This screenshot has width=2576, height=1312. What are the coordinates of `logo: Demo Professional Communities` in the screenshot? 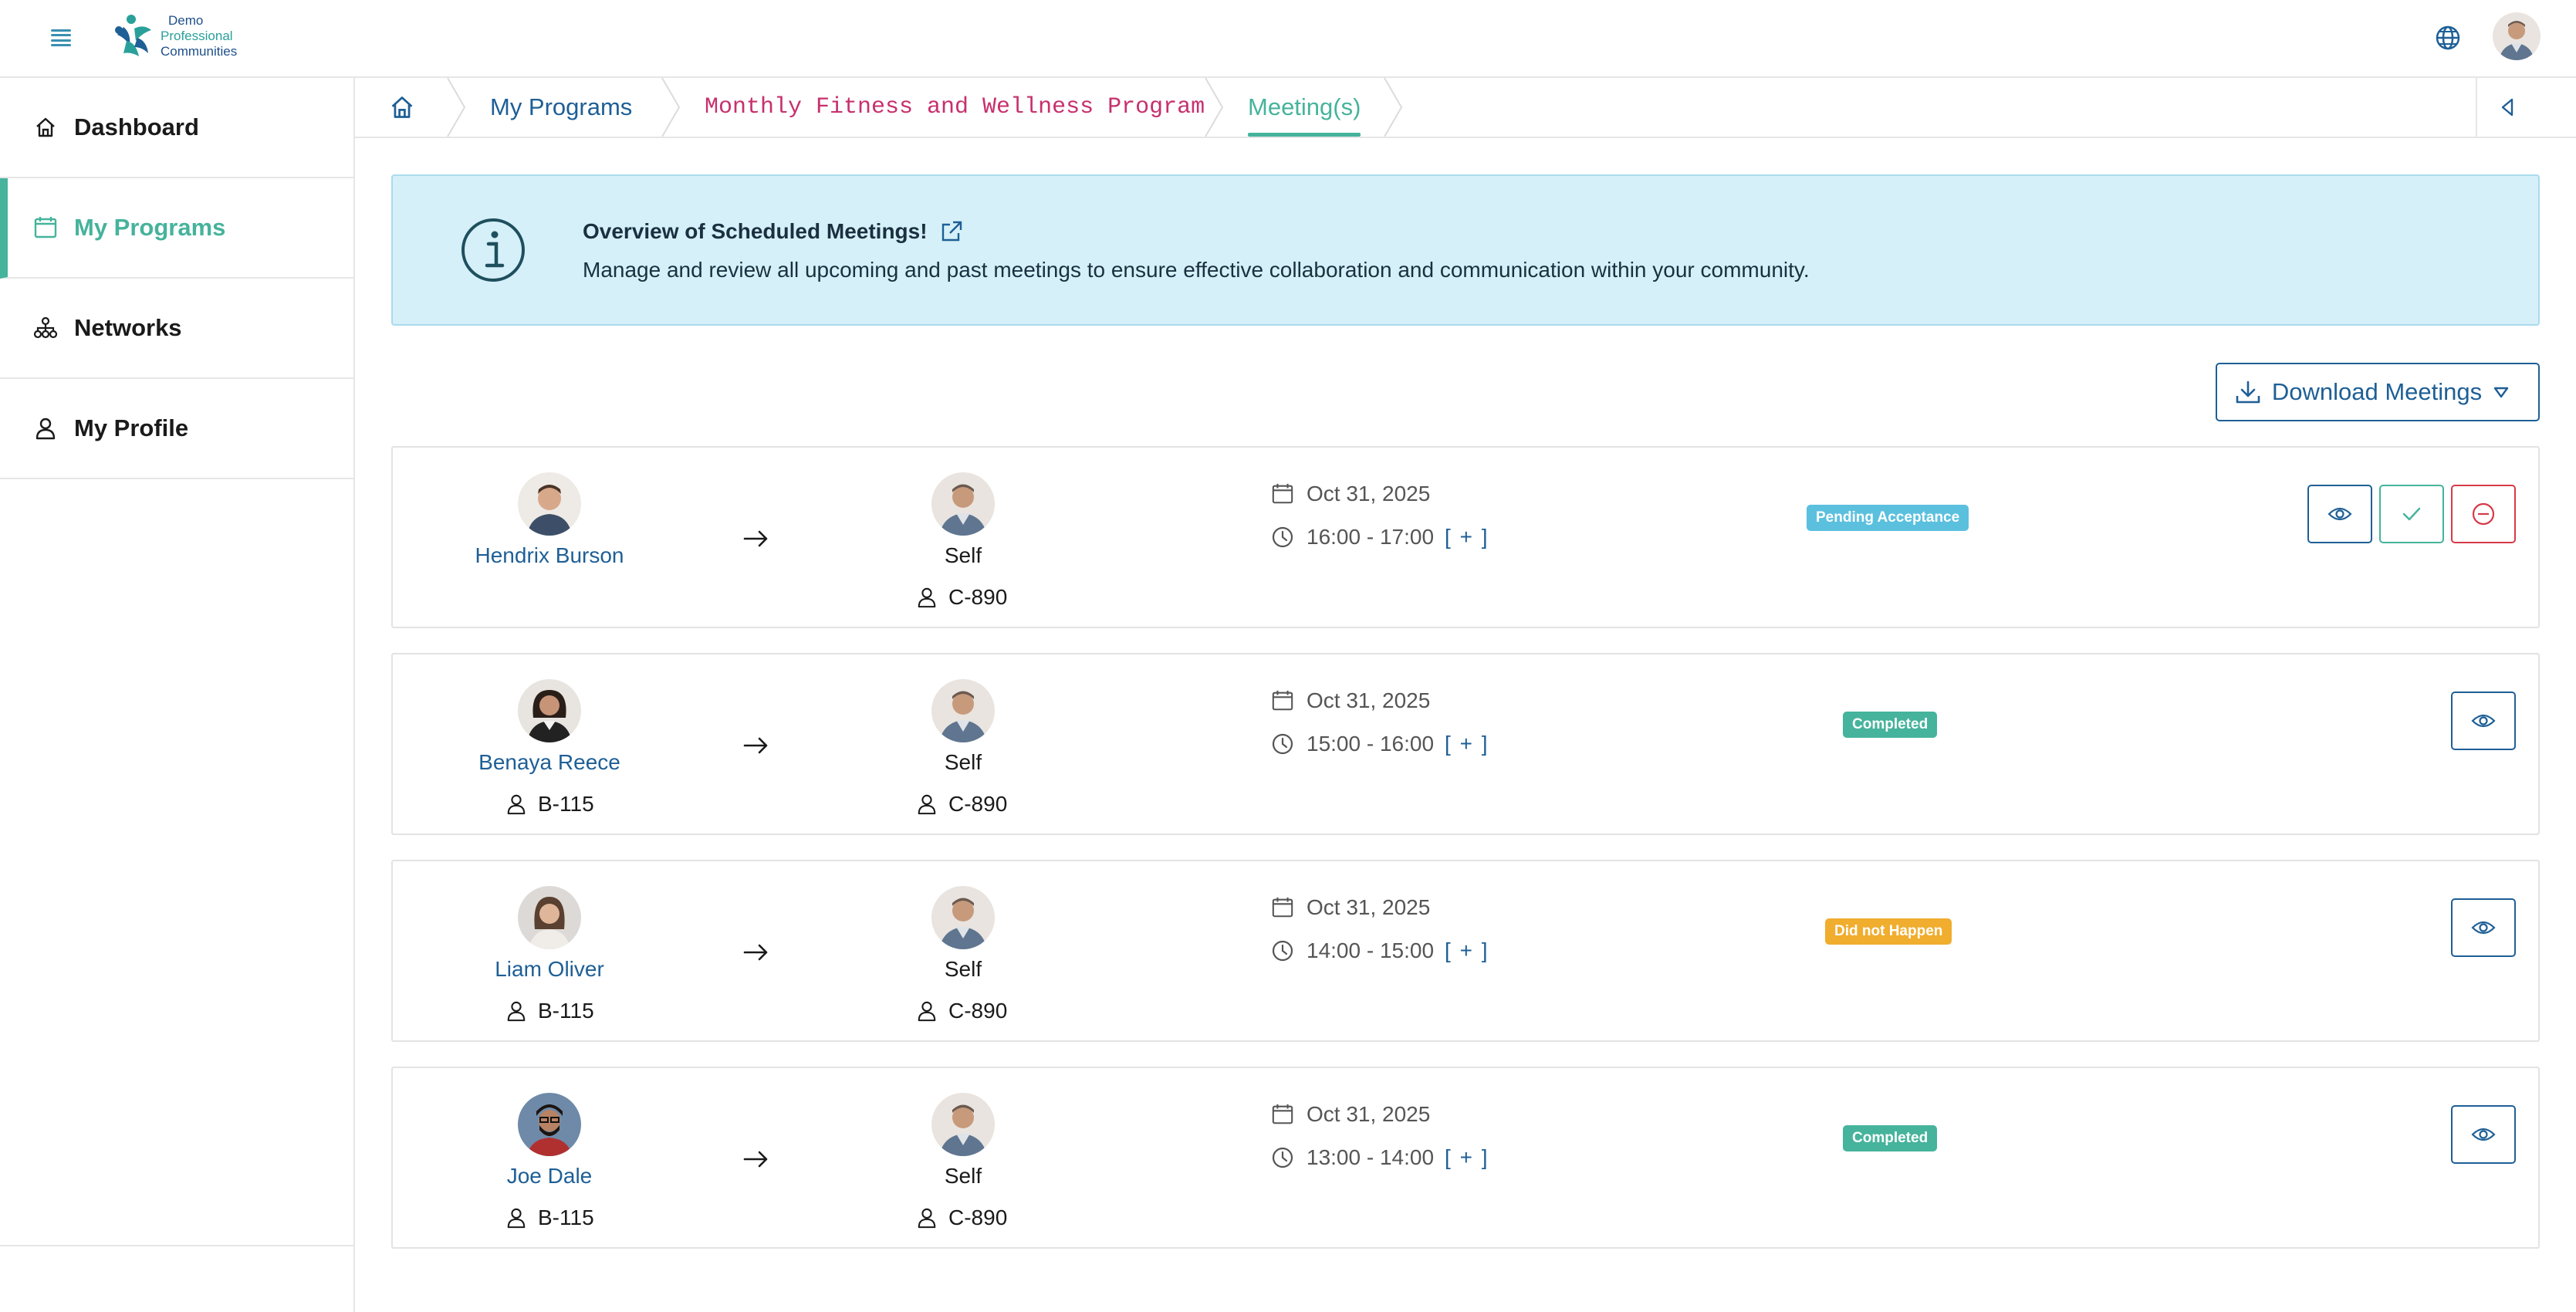 It's located at (172, 36).